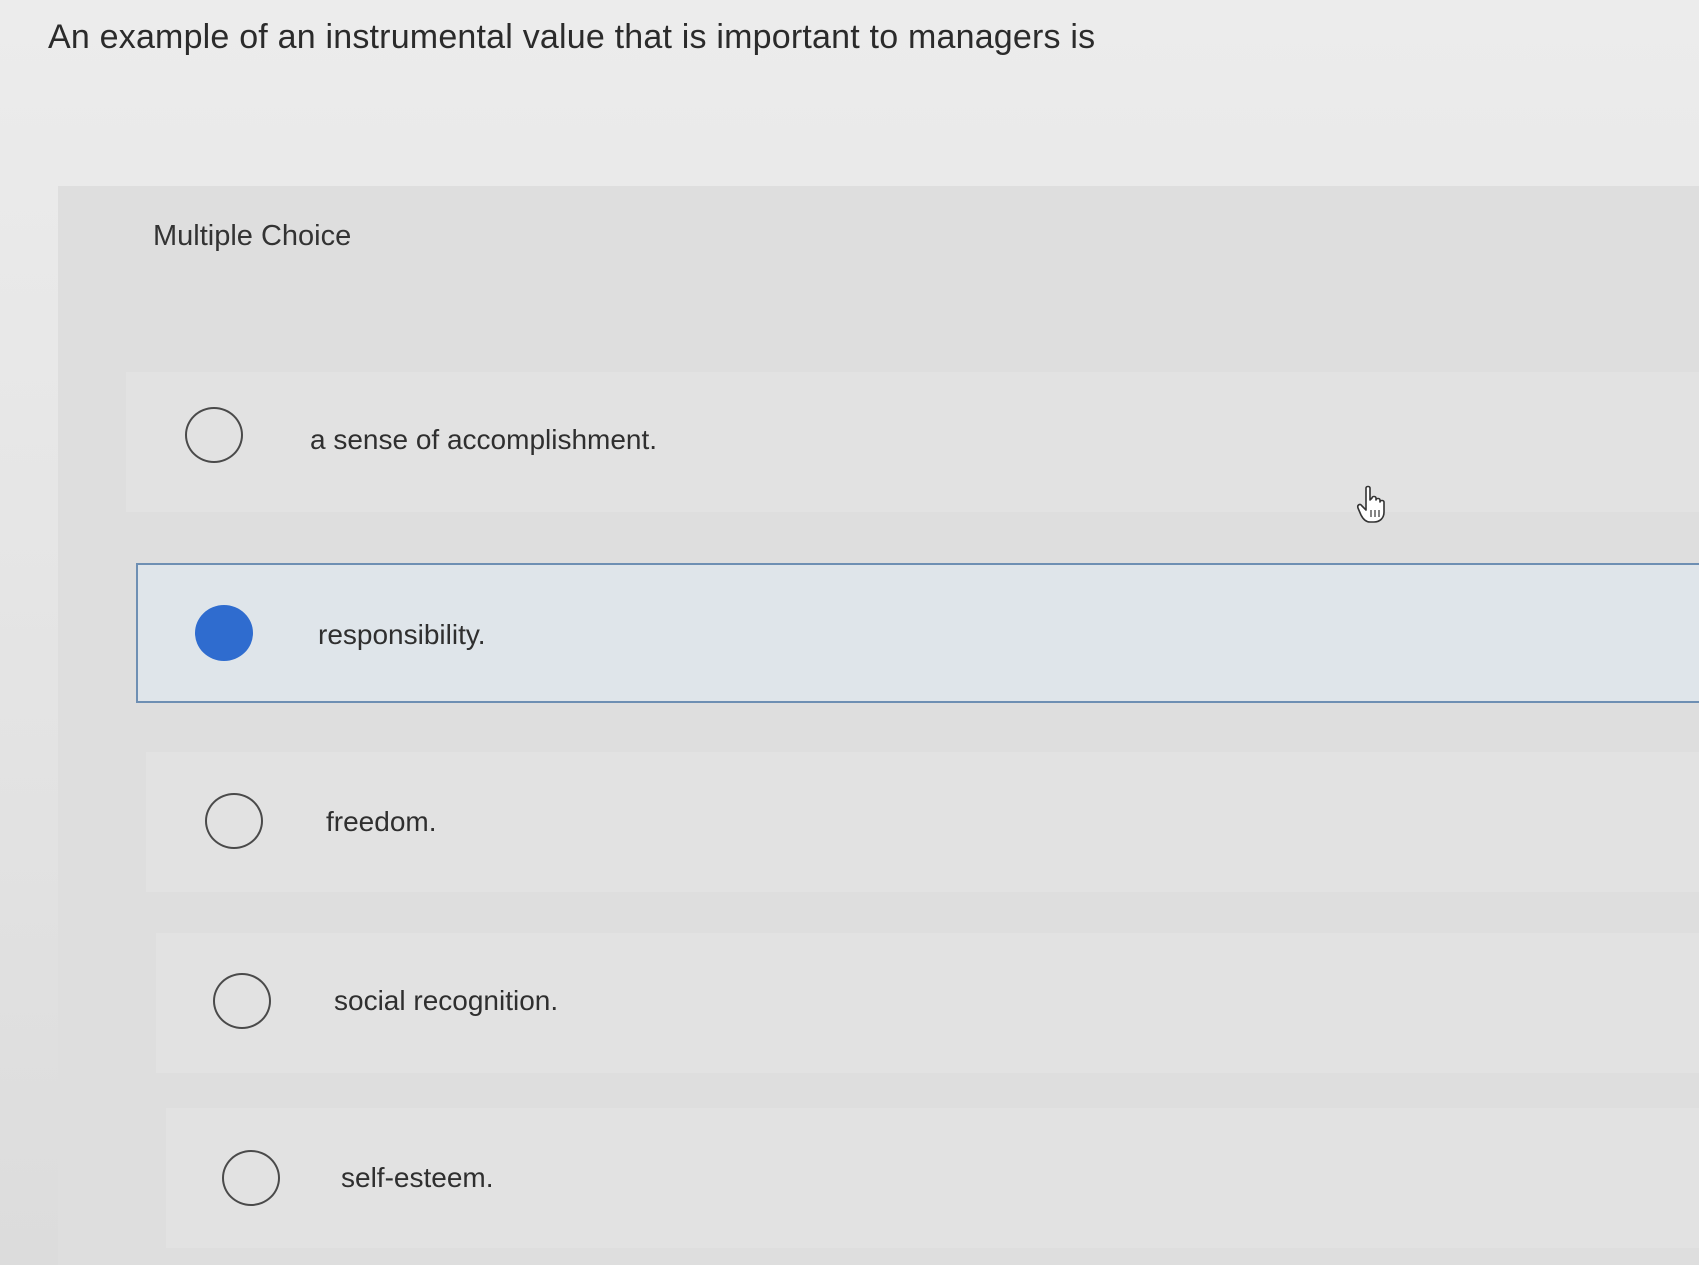 The height and width of the screenshot is (1265, 1699). Describe the element at coordinates (446, 1000) in the screenshot. I see `choice-label-4: social recognition.` at that location.